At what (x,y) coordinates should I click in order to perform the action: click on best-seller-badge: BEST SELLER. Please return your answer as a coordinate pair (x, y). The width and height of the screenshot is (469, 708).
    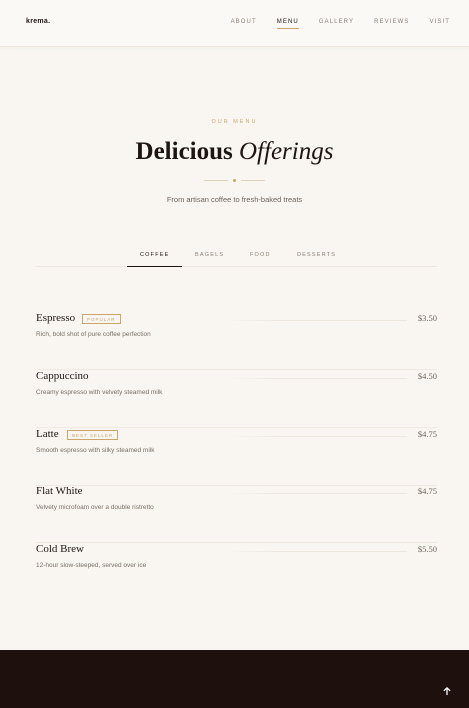
    Looking at the image, I should click on (93, 435).